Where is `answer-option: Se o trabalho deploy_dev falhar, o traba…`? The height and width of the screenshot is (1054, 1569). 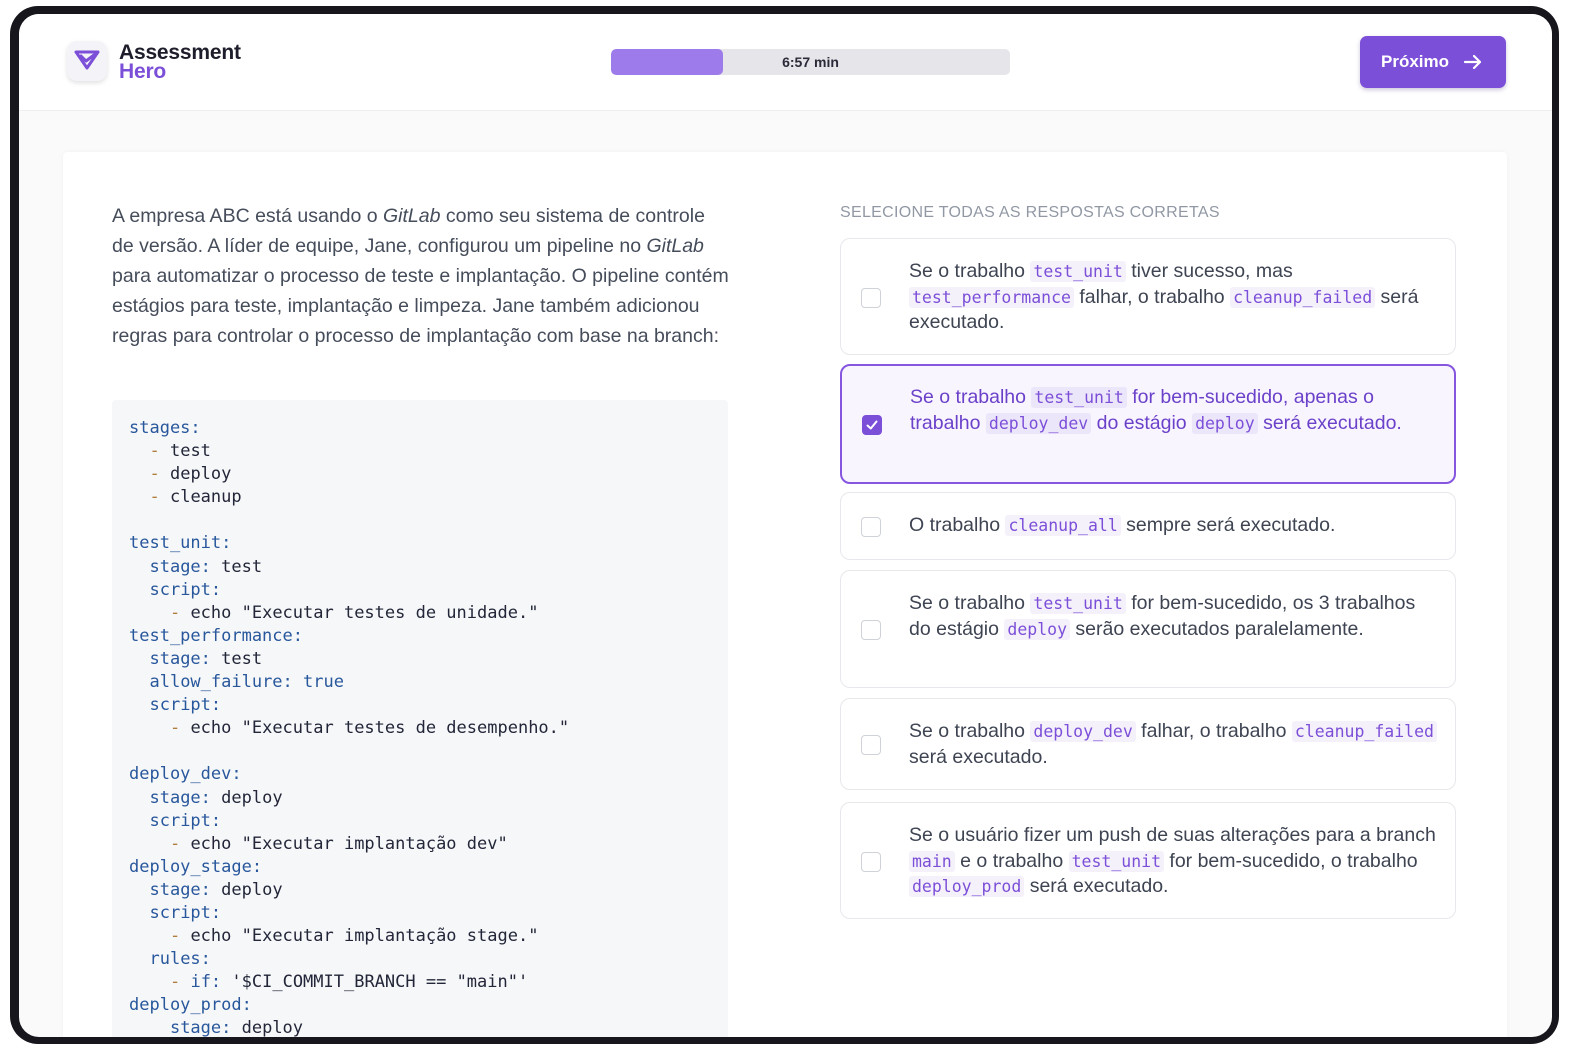
answer-option: Se o trabalho deploy_dev falhar, o traba… is located at coordinates (1148, 744).